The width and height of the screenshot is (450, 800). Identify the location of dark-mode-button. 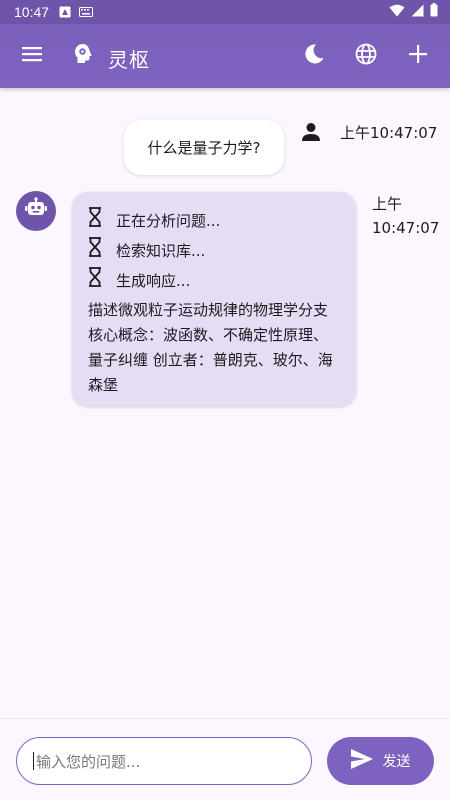
(314, 56).